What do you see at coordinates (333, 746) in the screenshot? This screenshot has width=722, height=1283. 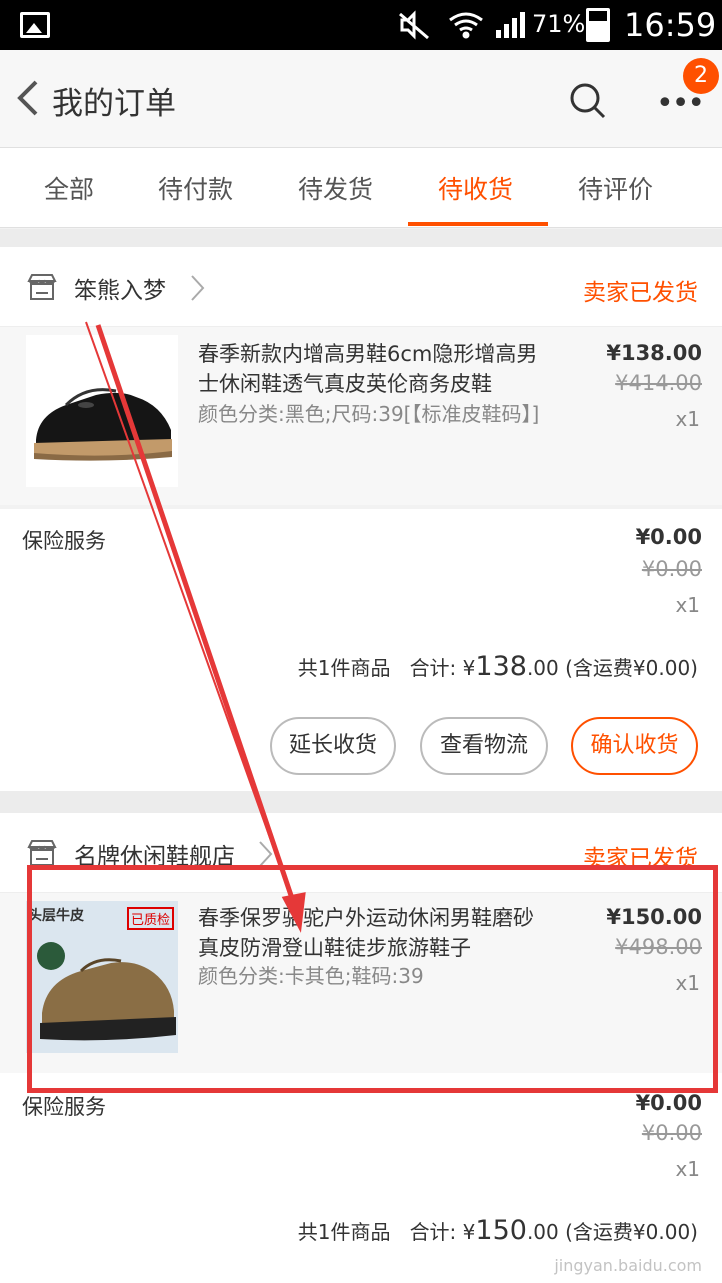 I see `extend-receipt-button: 延长收货` at bounding box center [333, 746].